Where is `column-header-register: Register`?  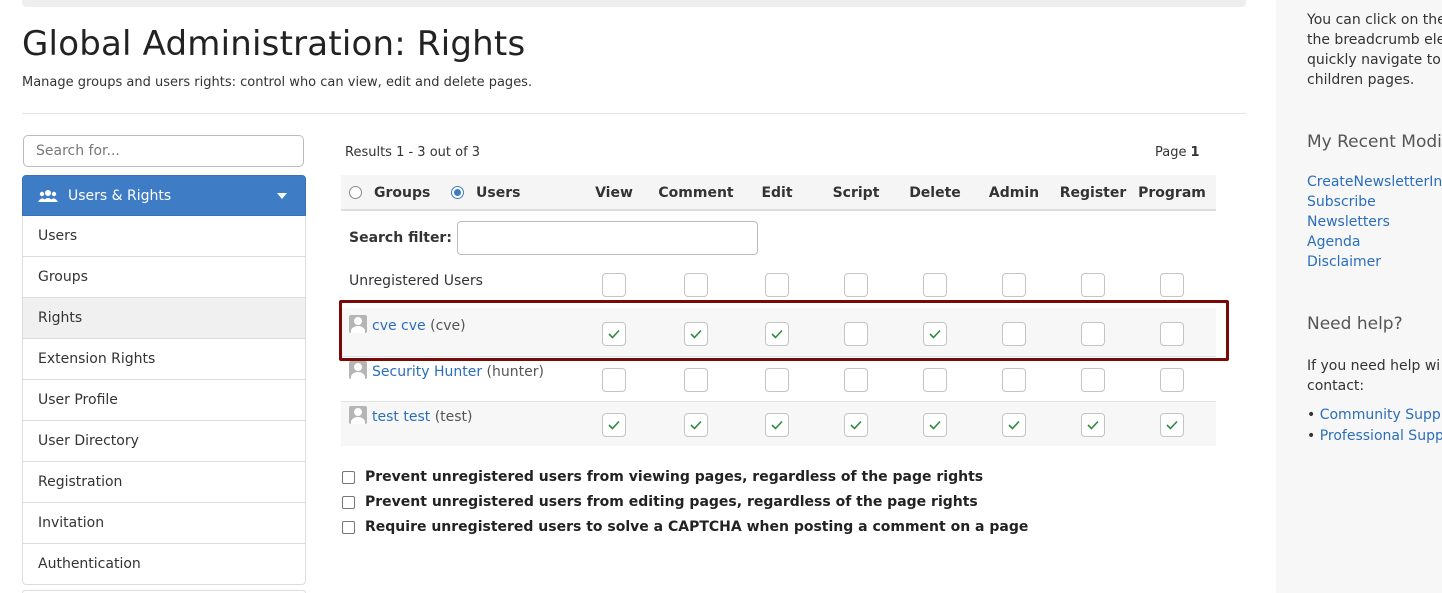
column-header-register: Register is located at coordinates (1093, 193).